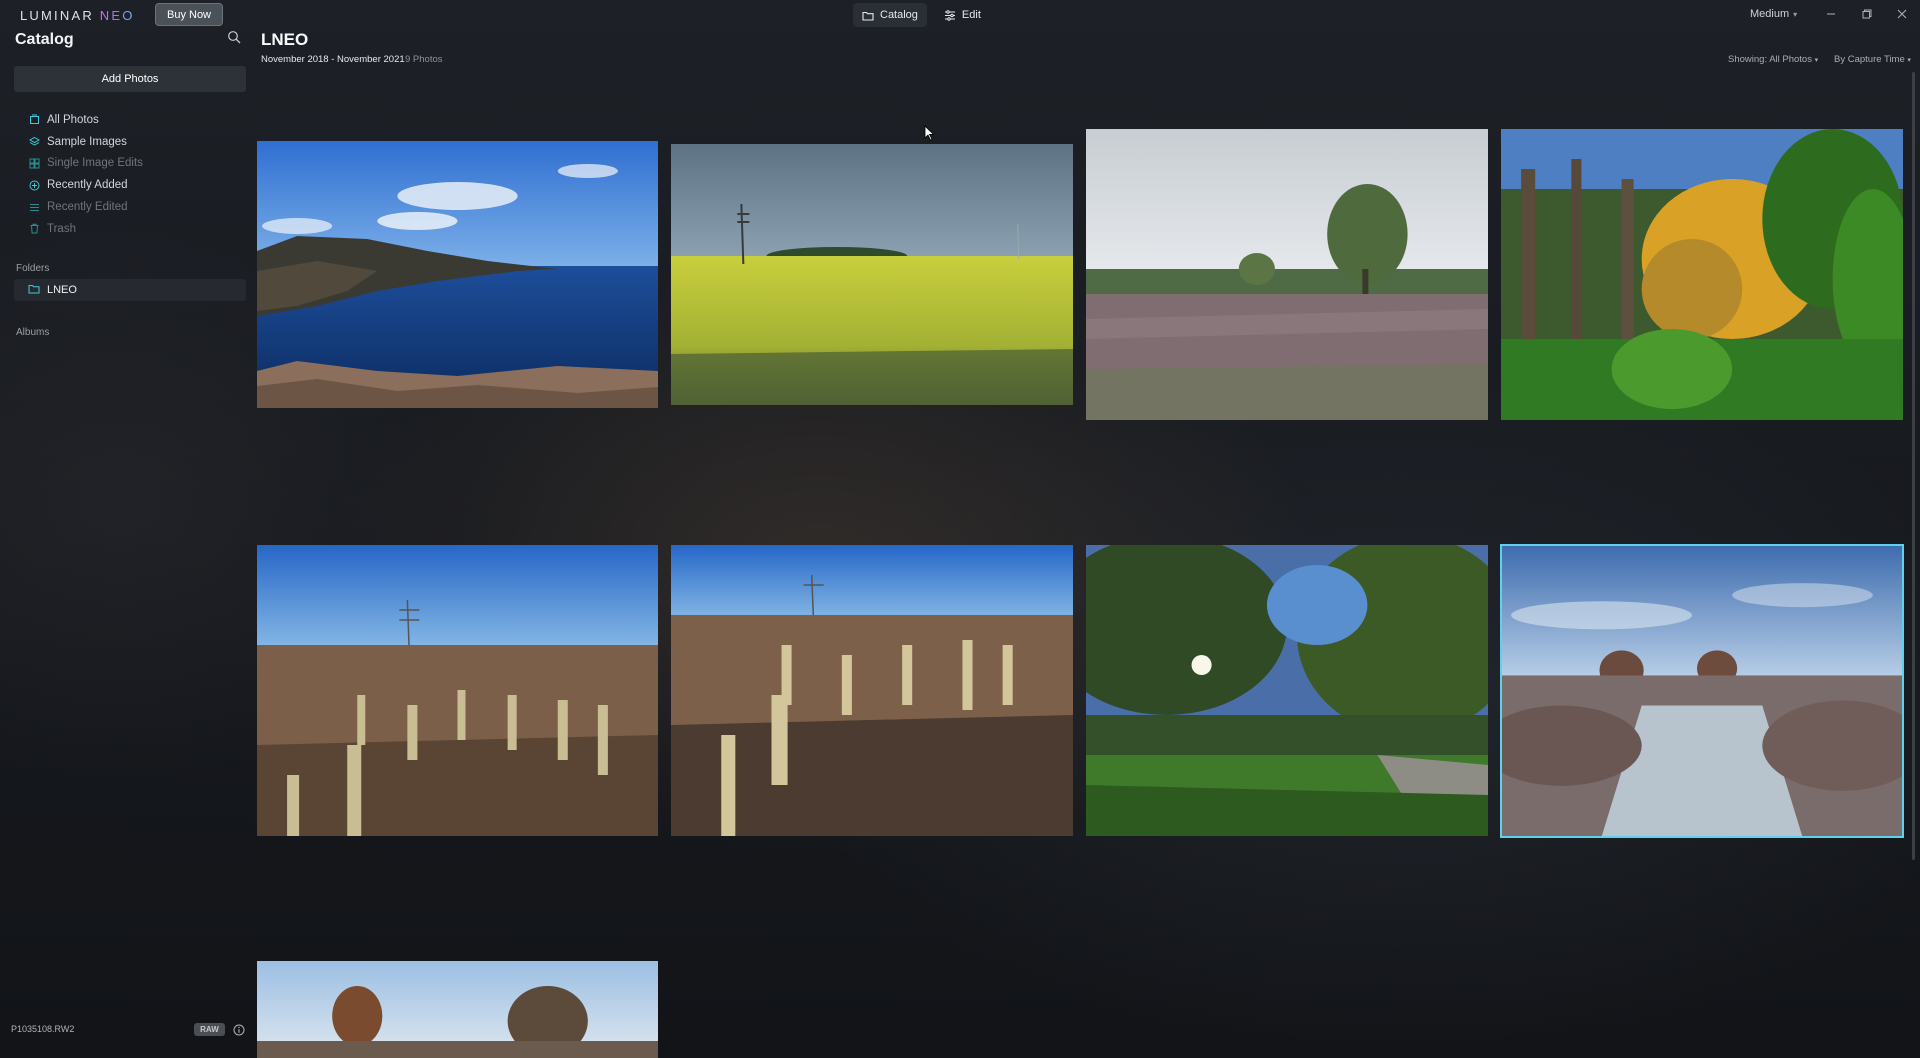 The height and width of the screenshot is (1058, 1920). I want to click on raw-badge: RAW, so click(209, 1029).